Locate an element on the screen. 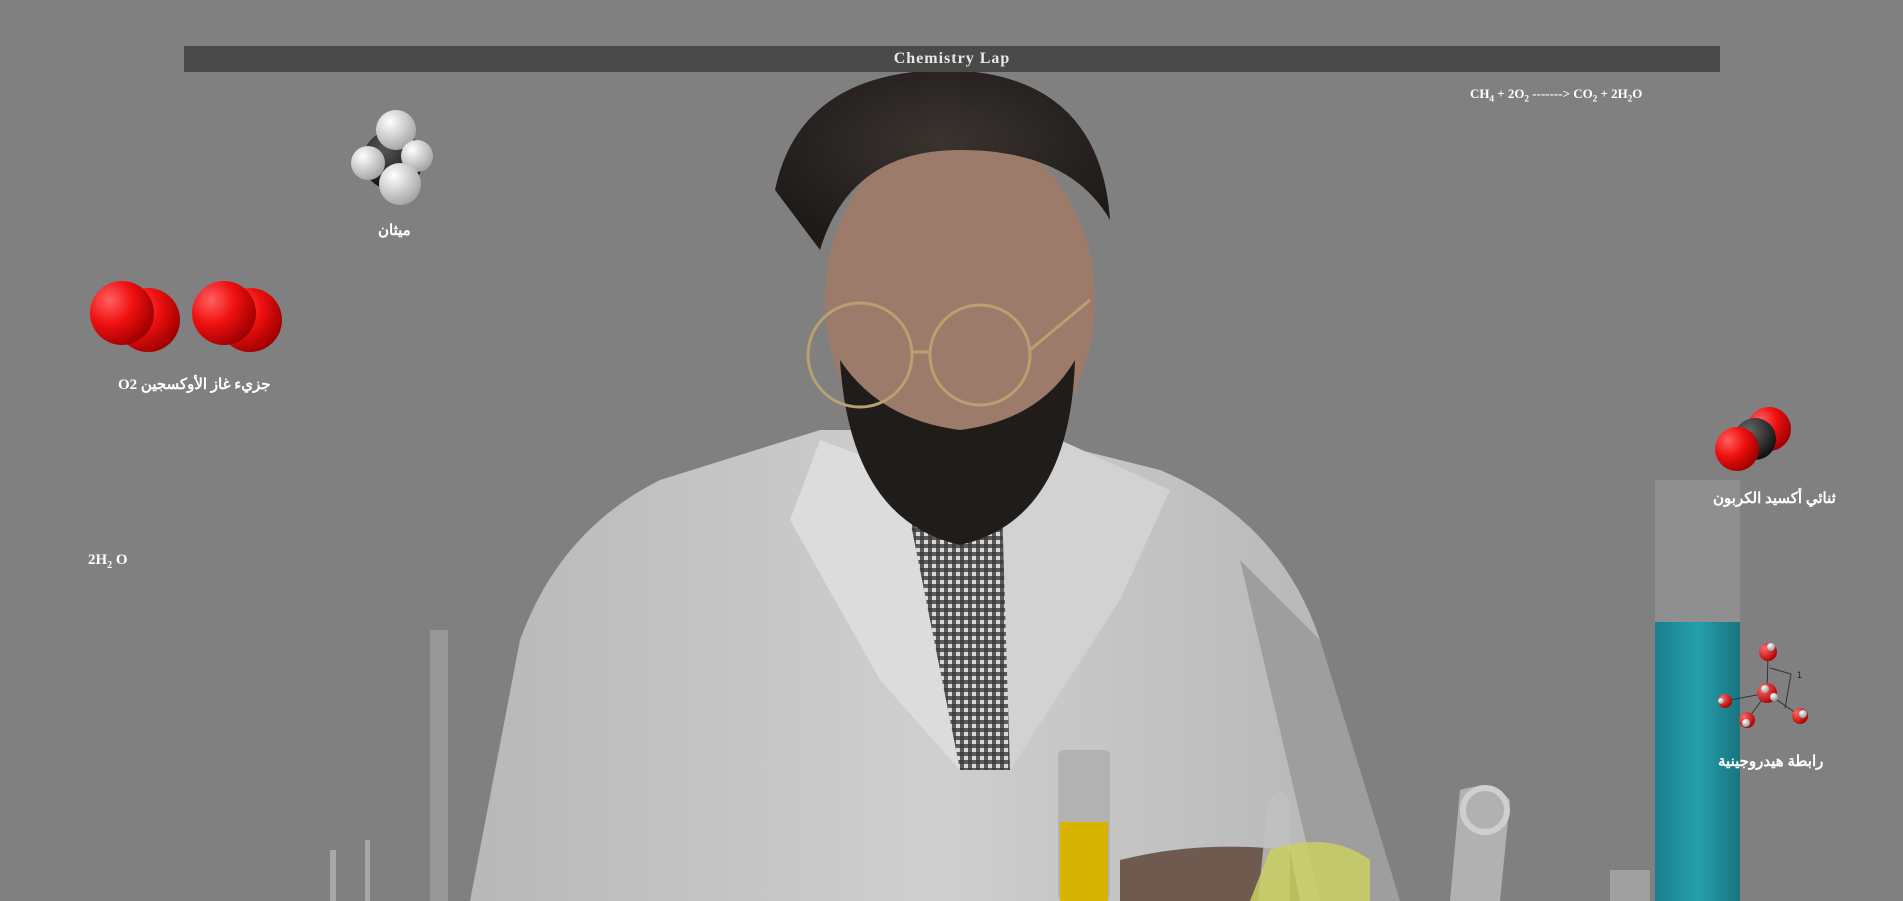  combustion-equation: CH4 + 2O2 -------> CO2 + 2H2O is located at coordinates (1556, 95).